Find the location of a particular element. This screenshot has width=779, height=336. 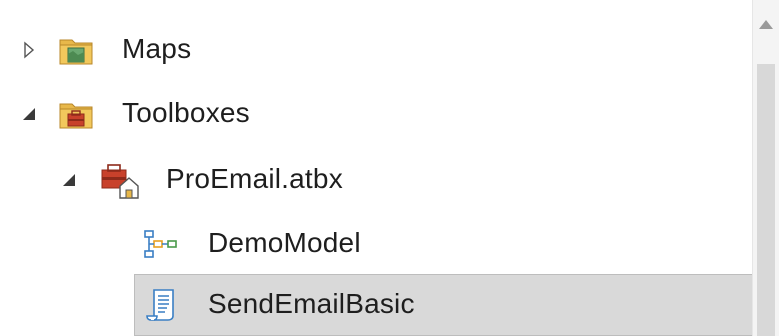

tree-item-sendemailbasic: SendEmailBasic is located at coordinates (443, 305).